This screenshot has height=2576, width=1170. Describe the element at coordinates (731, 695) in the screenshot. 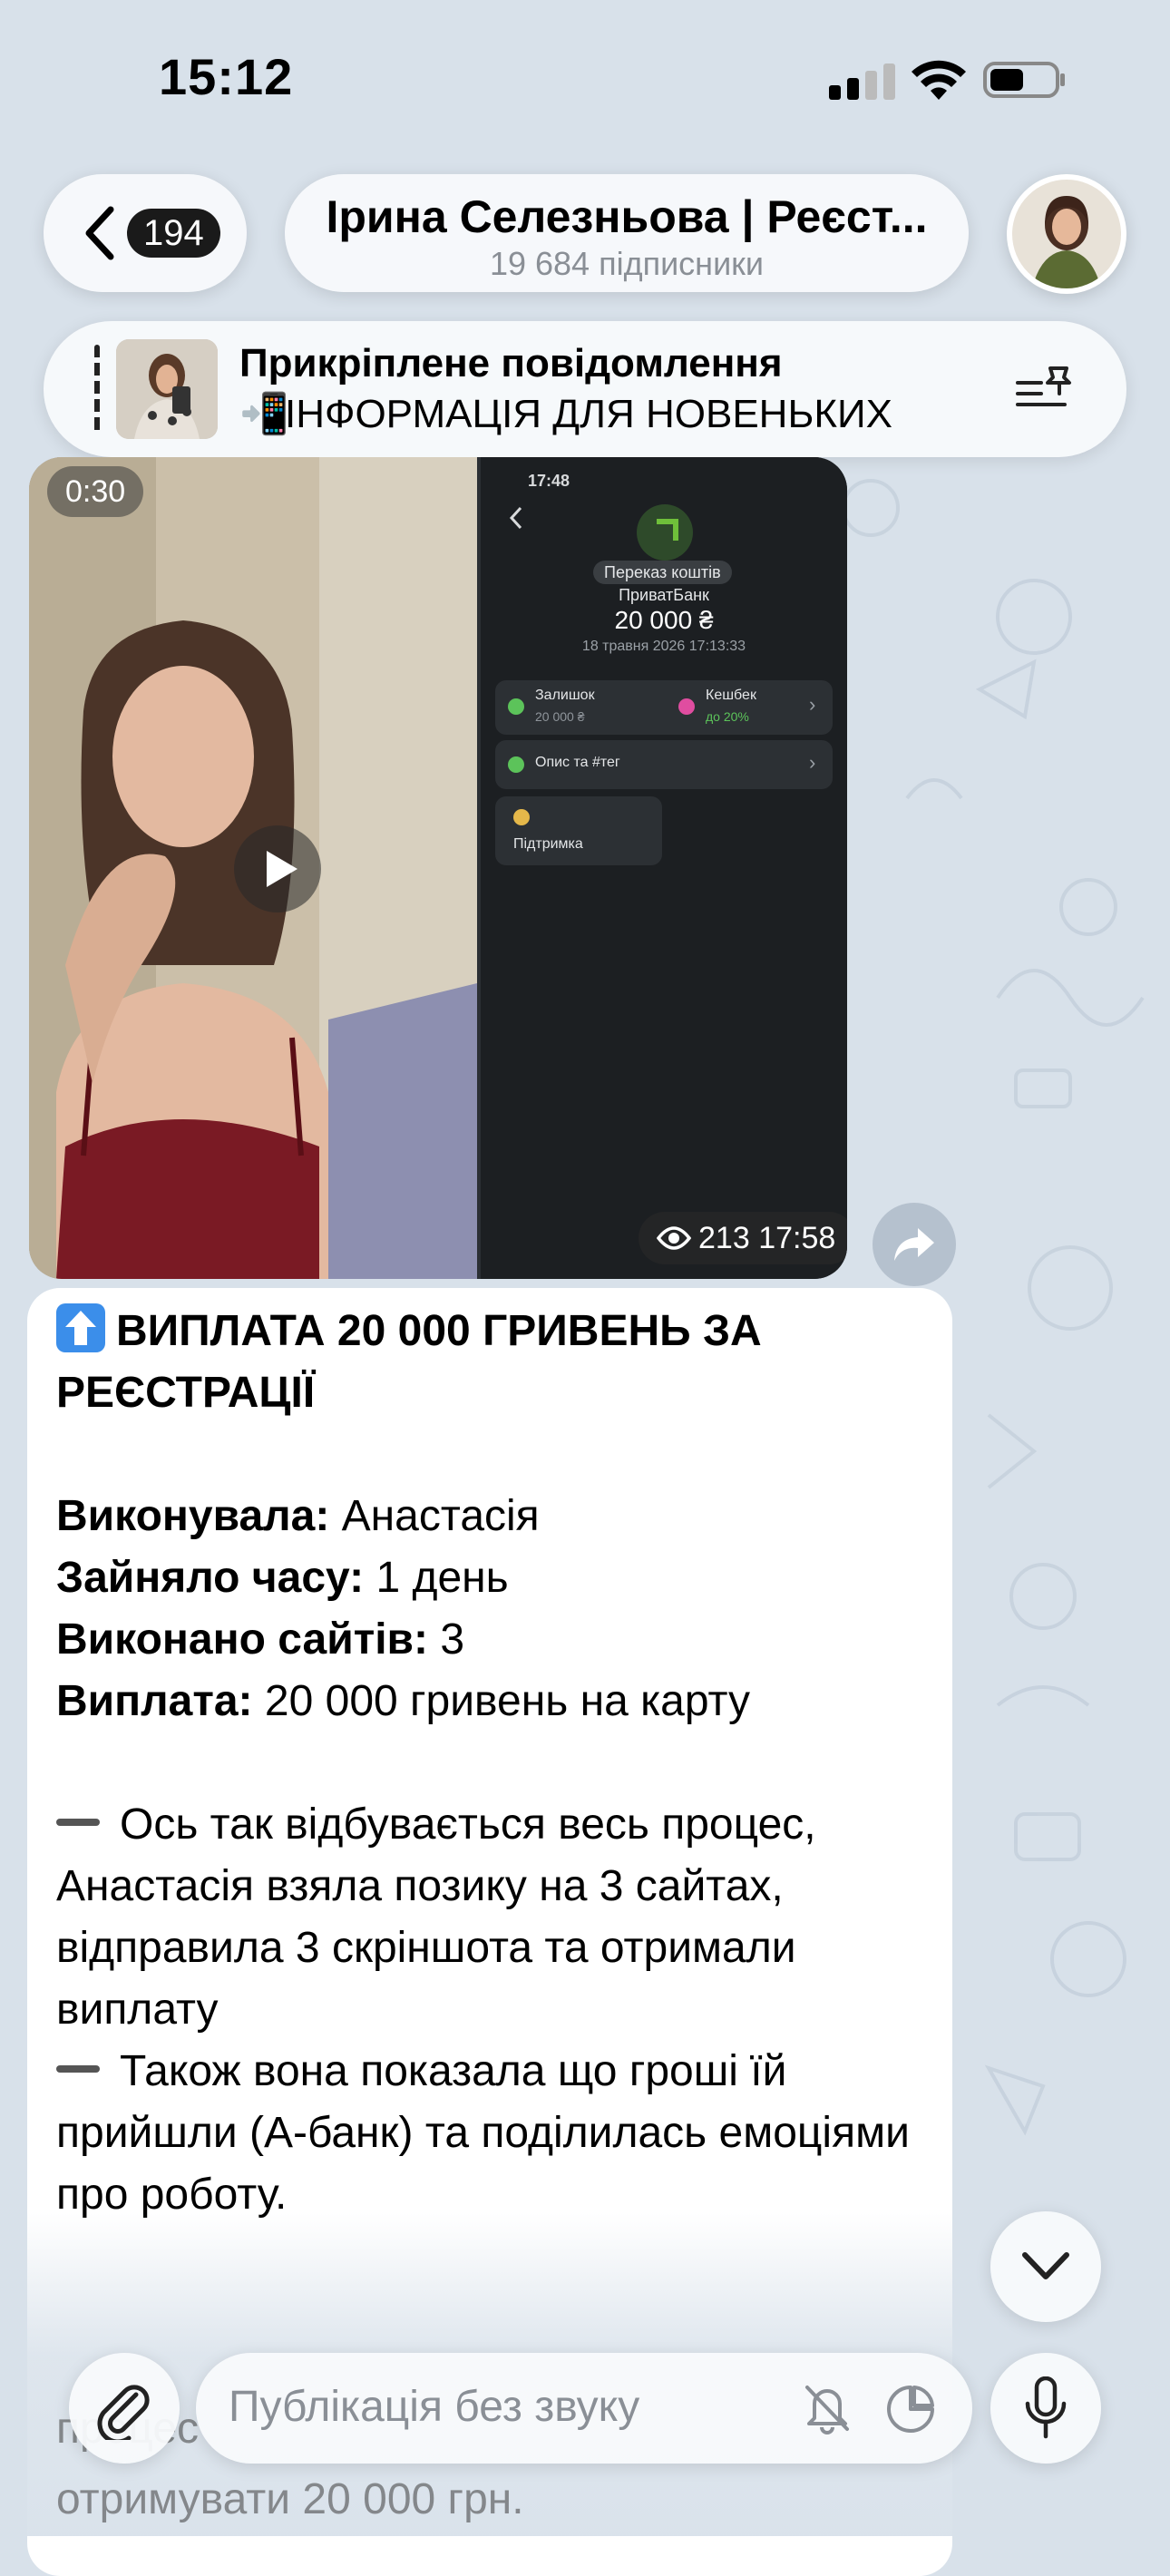

I see `cashback-label: Кешбек` at that location.